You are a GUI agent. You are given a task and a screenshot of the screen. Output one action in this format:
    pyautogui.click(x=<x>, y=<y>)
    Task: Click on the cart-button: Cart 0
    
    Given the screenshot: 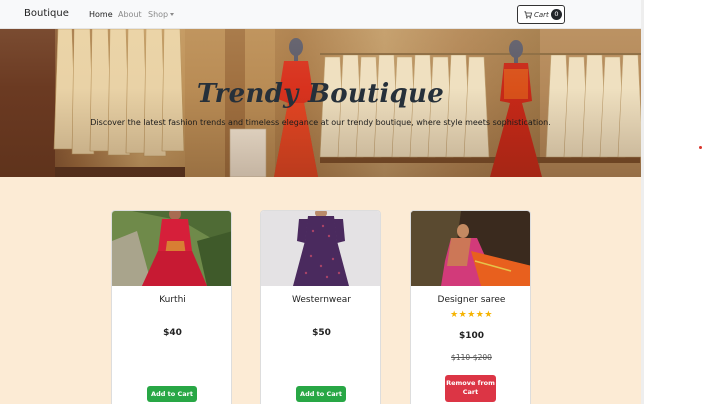 What is the action you would take?
    pyautogui.click(x=541, y=14)
    